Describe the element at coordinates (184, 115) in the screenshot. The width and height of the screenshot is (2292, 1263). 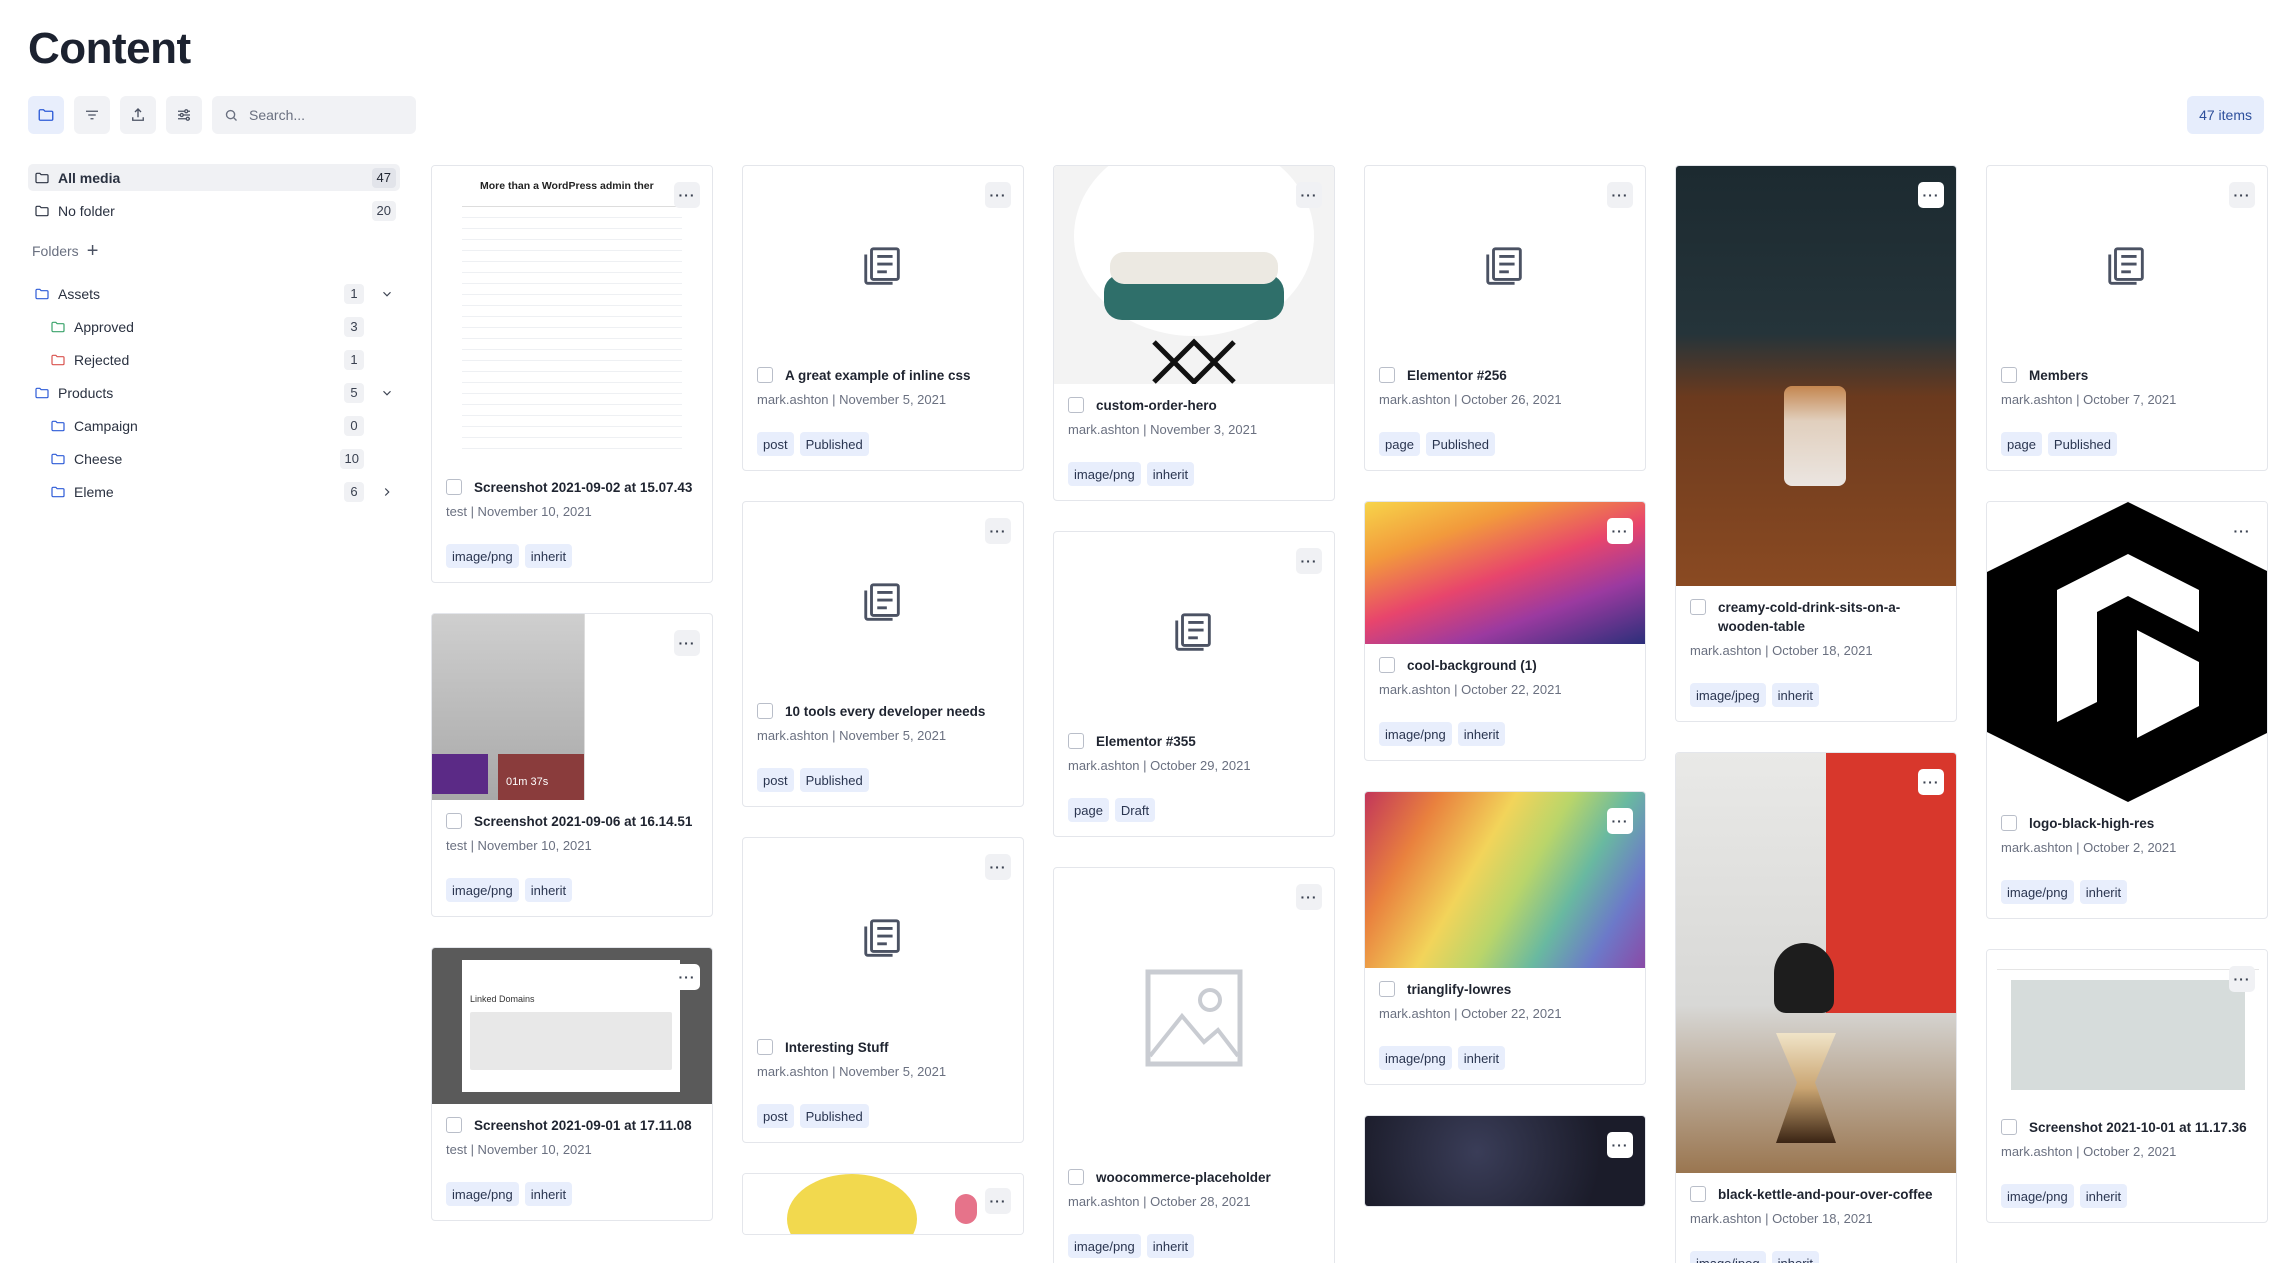
I see `settings-button` at that location.